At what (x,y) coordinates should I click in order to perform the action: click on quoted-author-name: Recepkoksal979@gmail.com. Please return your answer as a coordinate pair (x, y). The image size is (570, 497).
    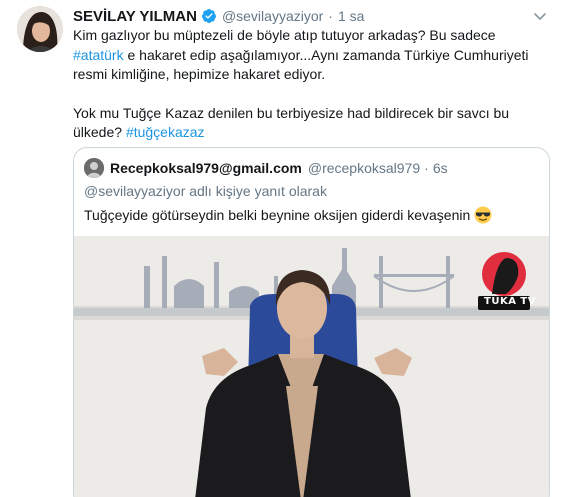
    Looking at the image, I should click on (206, 168).